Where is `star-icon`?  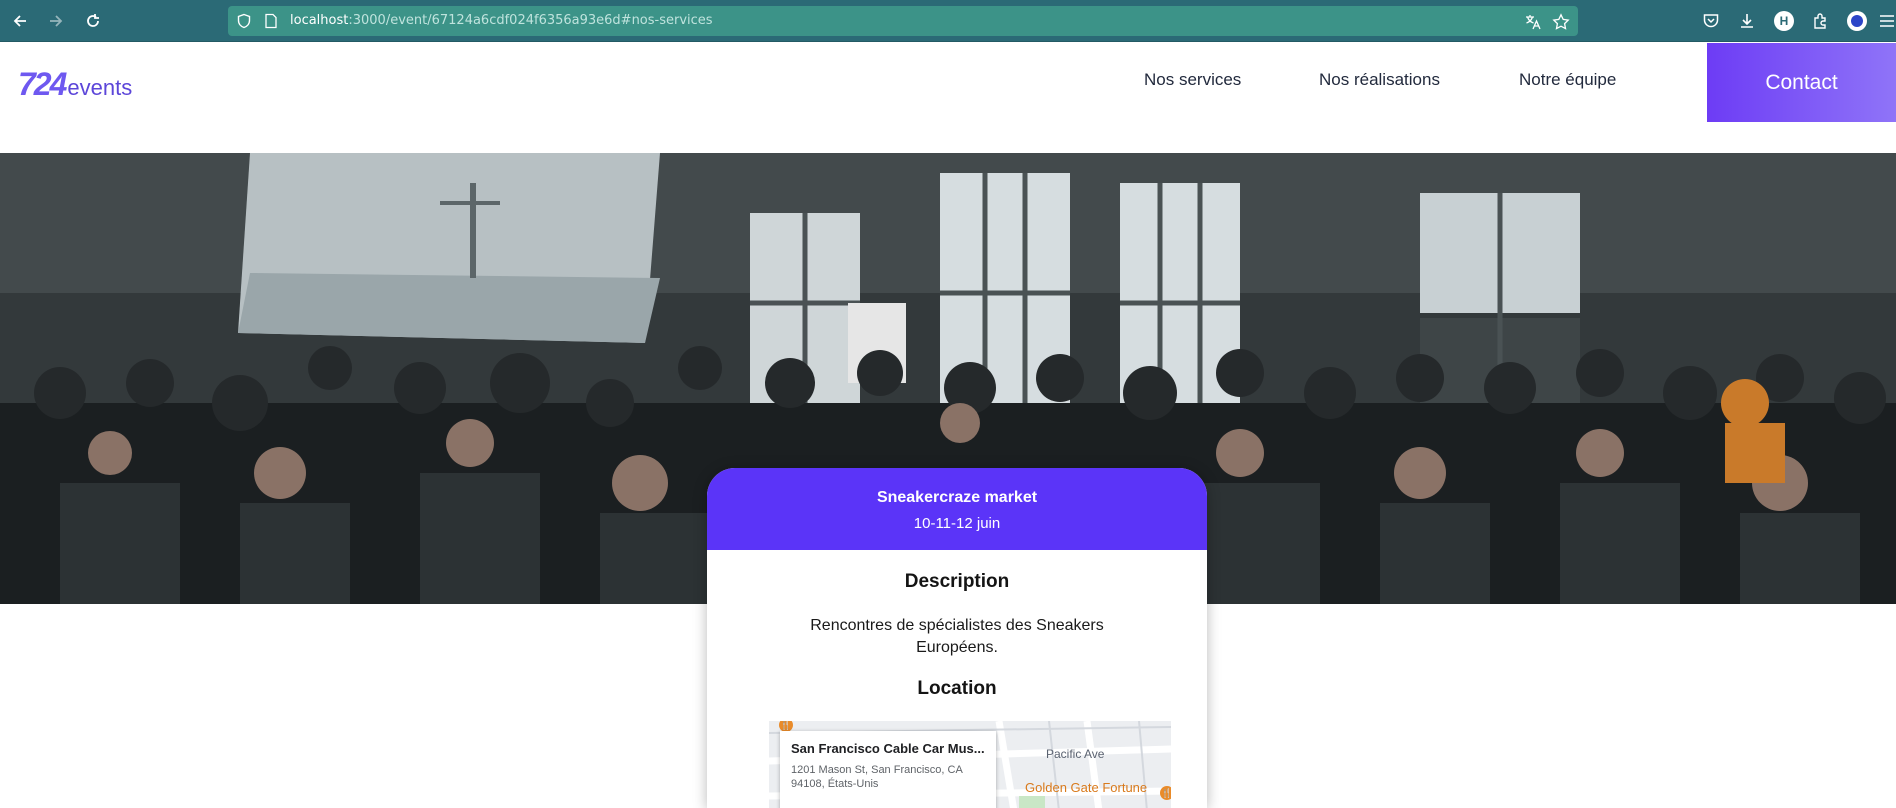
star-icon is located at coordinates (1561, 22).